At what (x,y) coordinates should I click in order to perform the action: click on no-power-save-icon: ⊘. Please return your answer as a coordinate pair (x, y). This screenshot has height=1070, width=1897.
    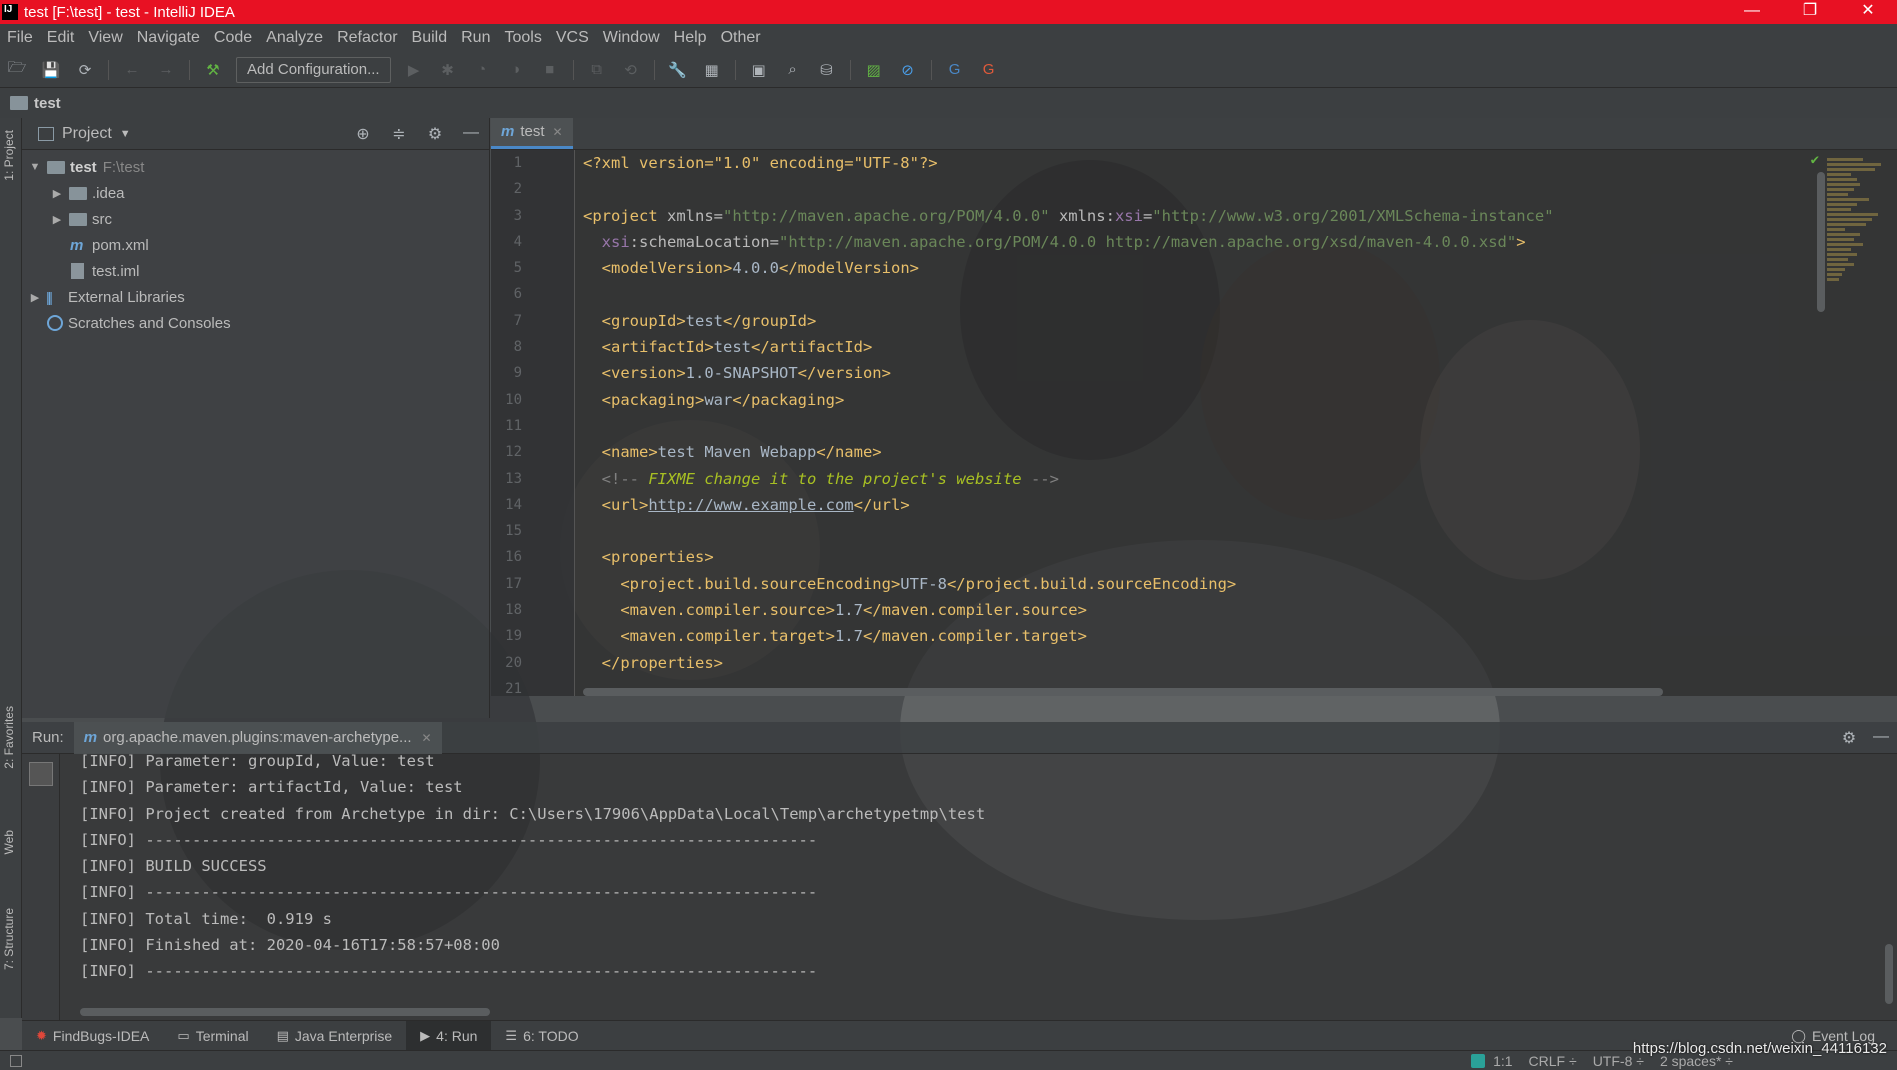
    Looking at the image, I should click on (908, 70).